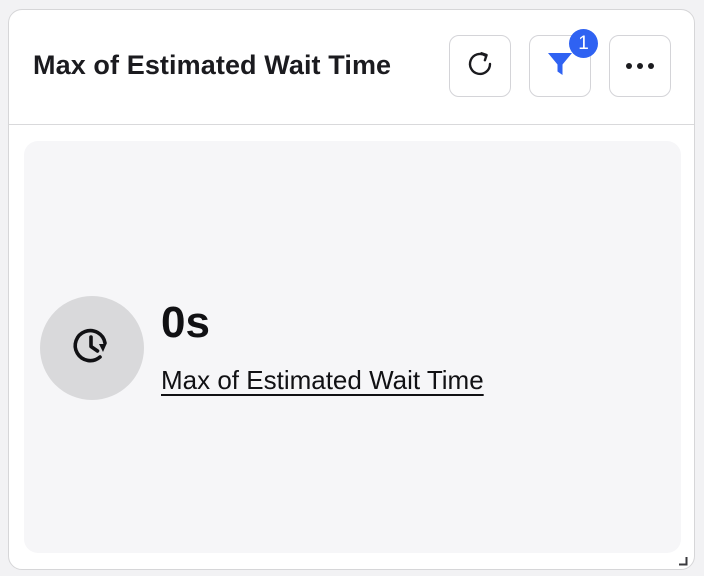 The height and width of the screenshot is (576, 704). What do you see at coordinates (560, 66) in the screenshot?
I see `filter-icon` at bounding box center [560, 66].